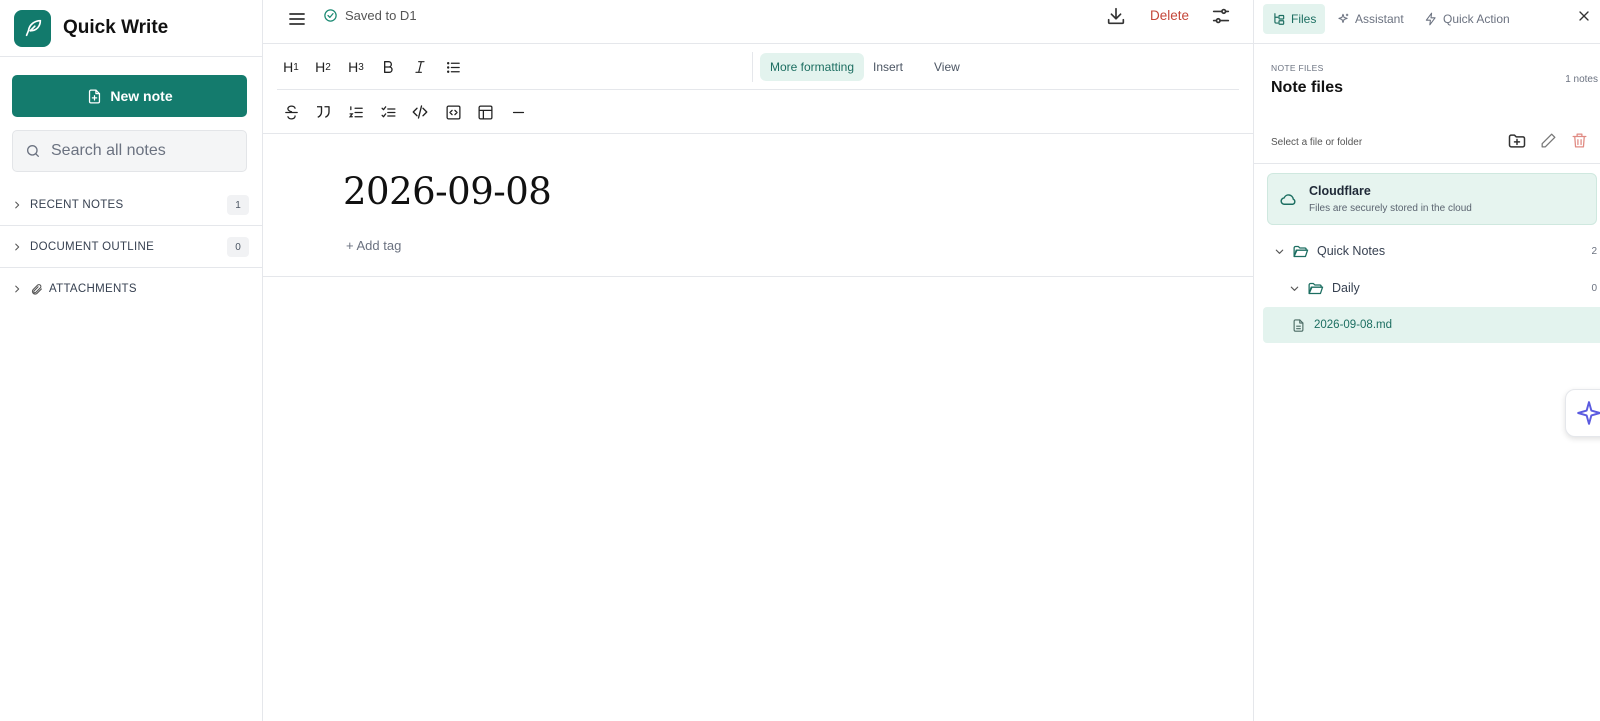 This screenshot has height=721, width=1600. What do you see at coordinates (131, 205) in the screenshot?
I see `sidebar-section-recent-notes: RECENT NOTES 1` at bounding box center [131, 205].